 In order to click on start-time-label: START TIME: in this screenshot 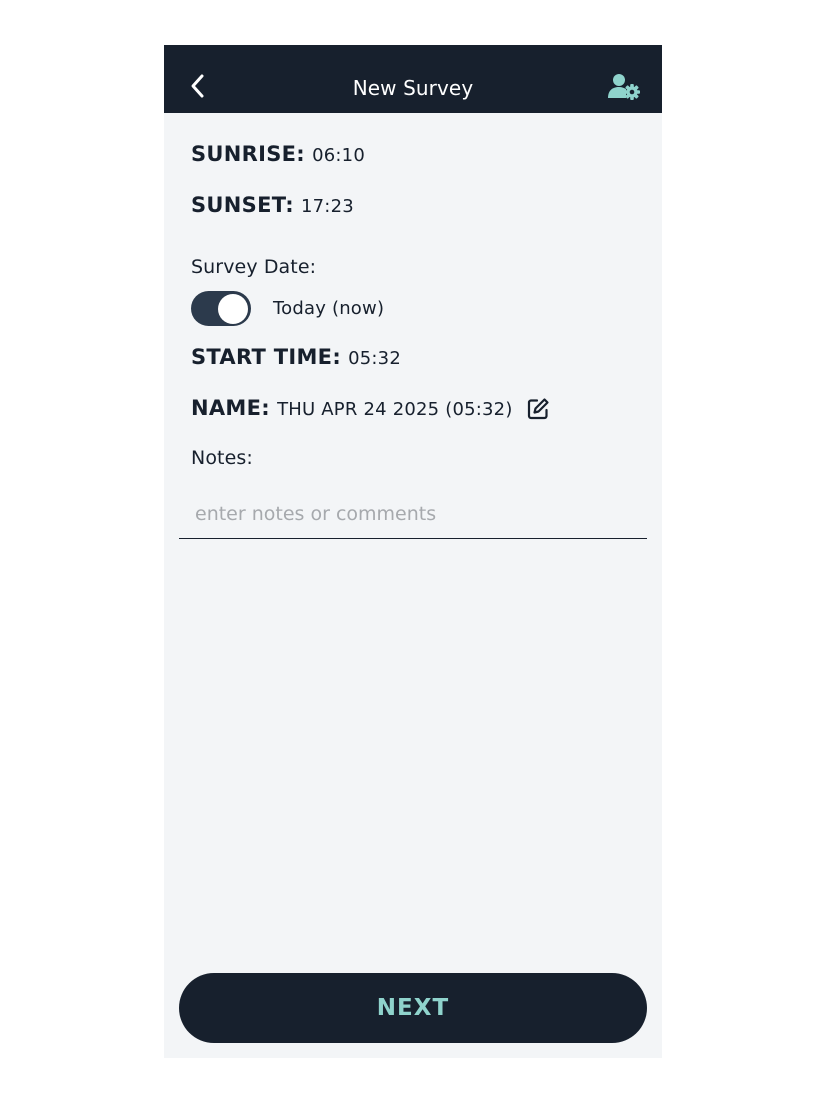, I will do `click(266, 357)`.